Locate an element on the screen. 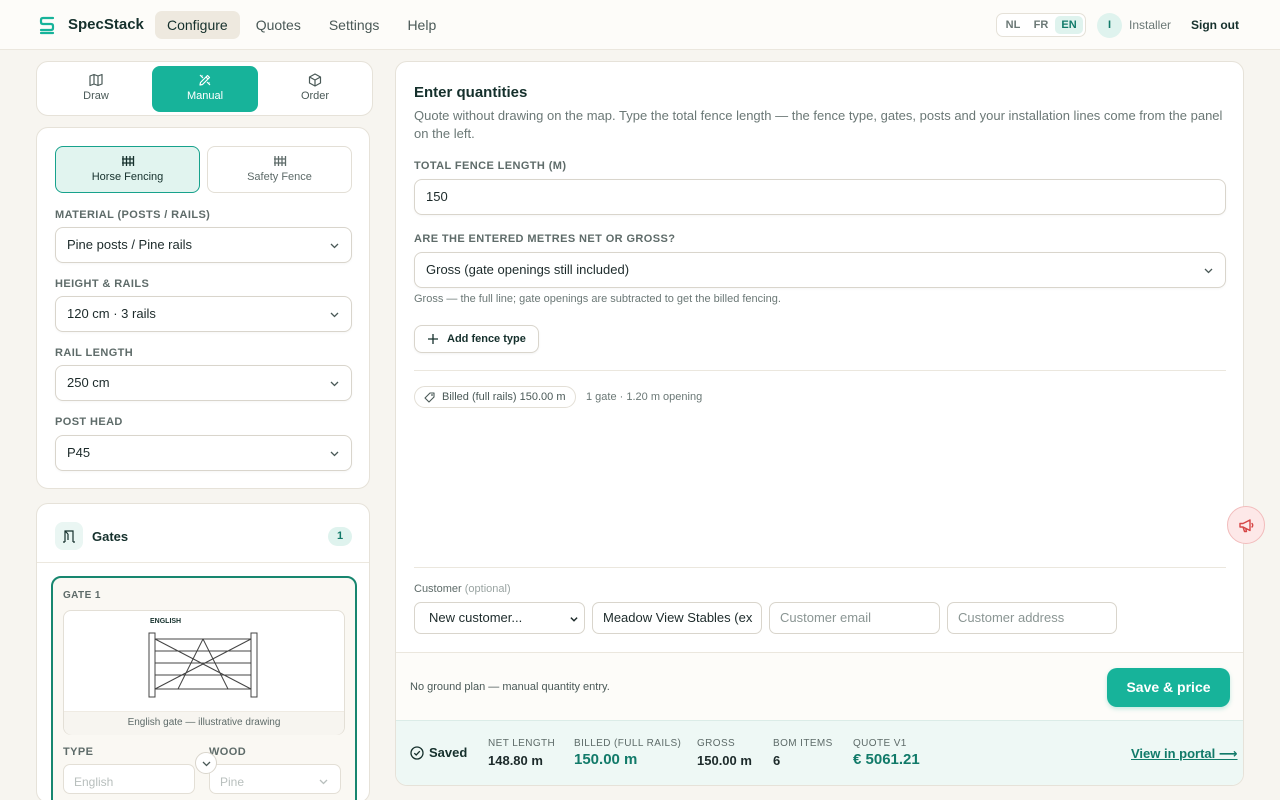  net-gross-label: ARE THE ENTERED METRES NET OR GROSS? is located at coordinates (545, 239).